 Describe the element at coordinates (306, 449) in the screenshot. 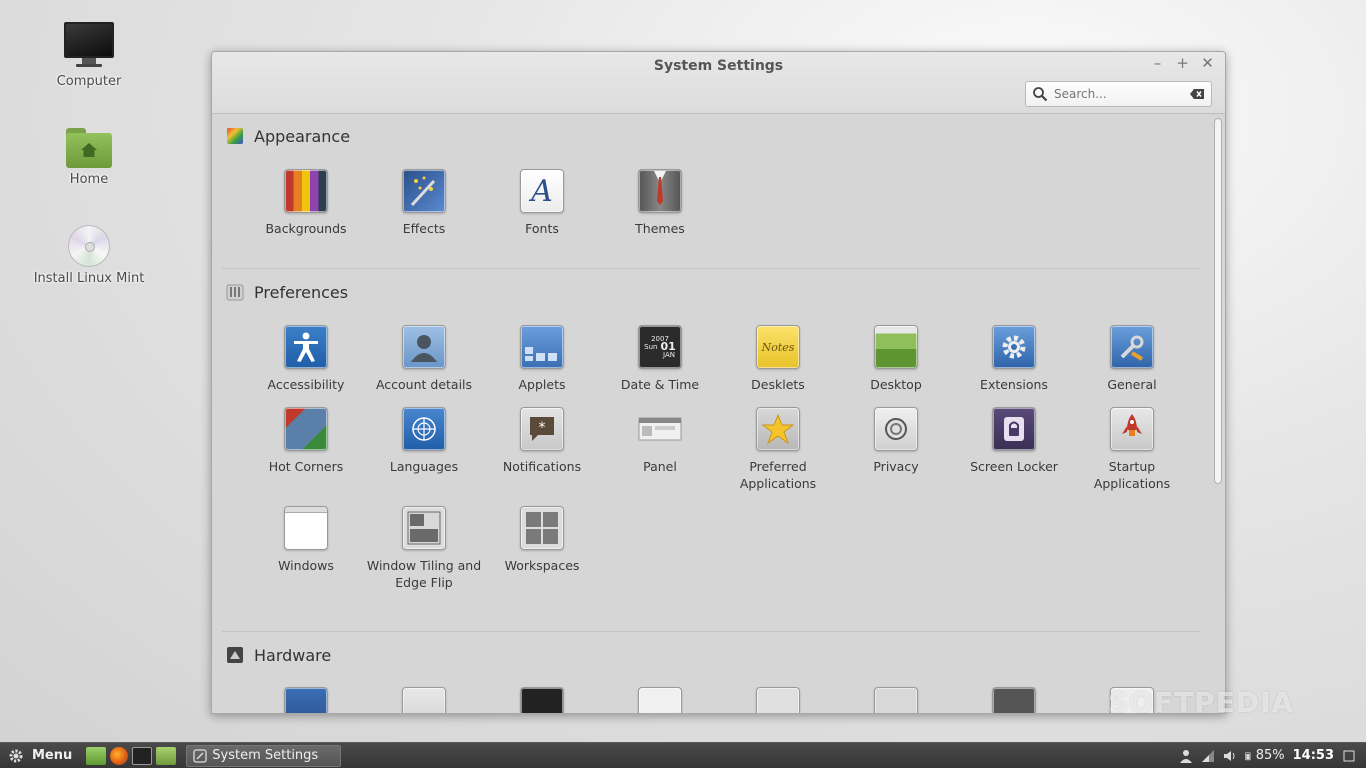

I see `settings-item-hot-corners: Hot Corners` at that location.